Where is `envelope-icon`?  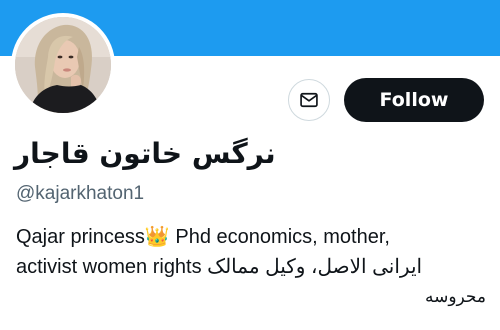
envelope-icon is located at coordinates (309, 100).